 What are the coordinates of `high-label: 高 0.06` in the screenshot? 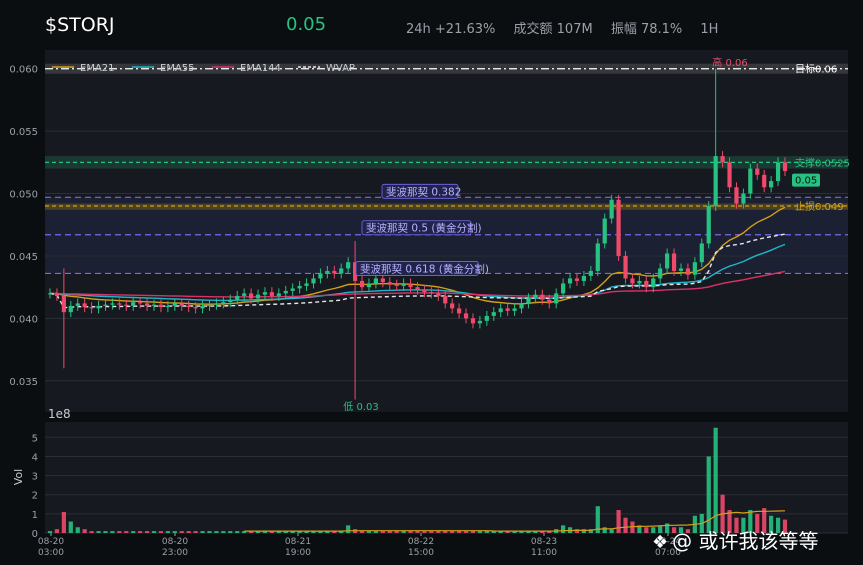 It's located at (729, 62).